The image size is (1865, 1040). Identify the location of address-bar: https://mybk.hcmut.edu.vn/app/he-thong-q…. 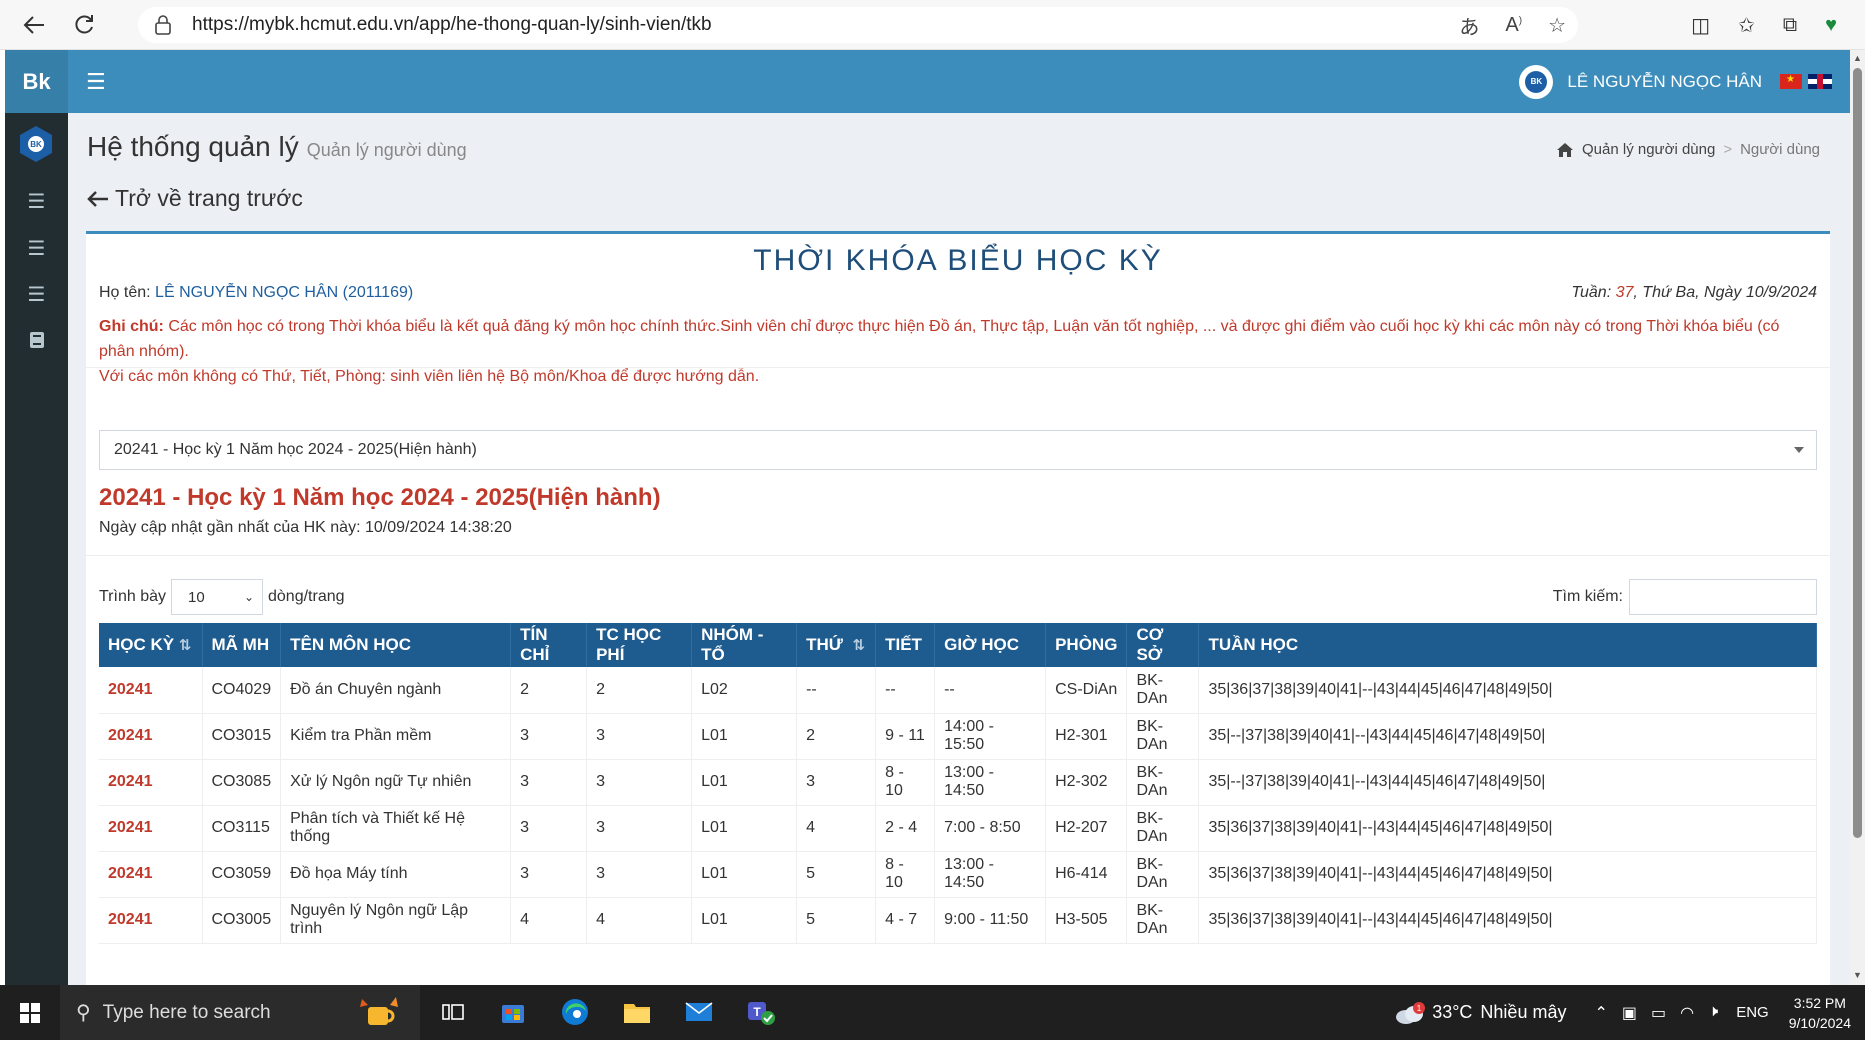
(858, 25).